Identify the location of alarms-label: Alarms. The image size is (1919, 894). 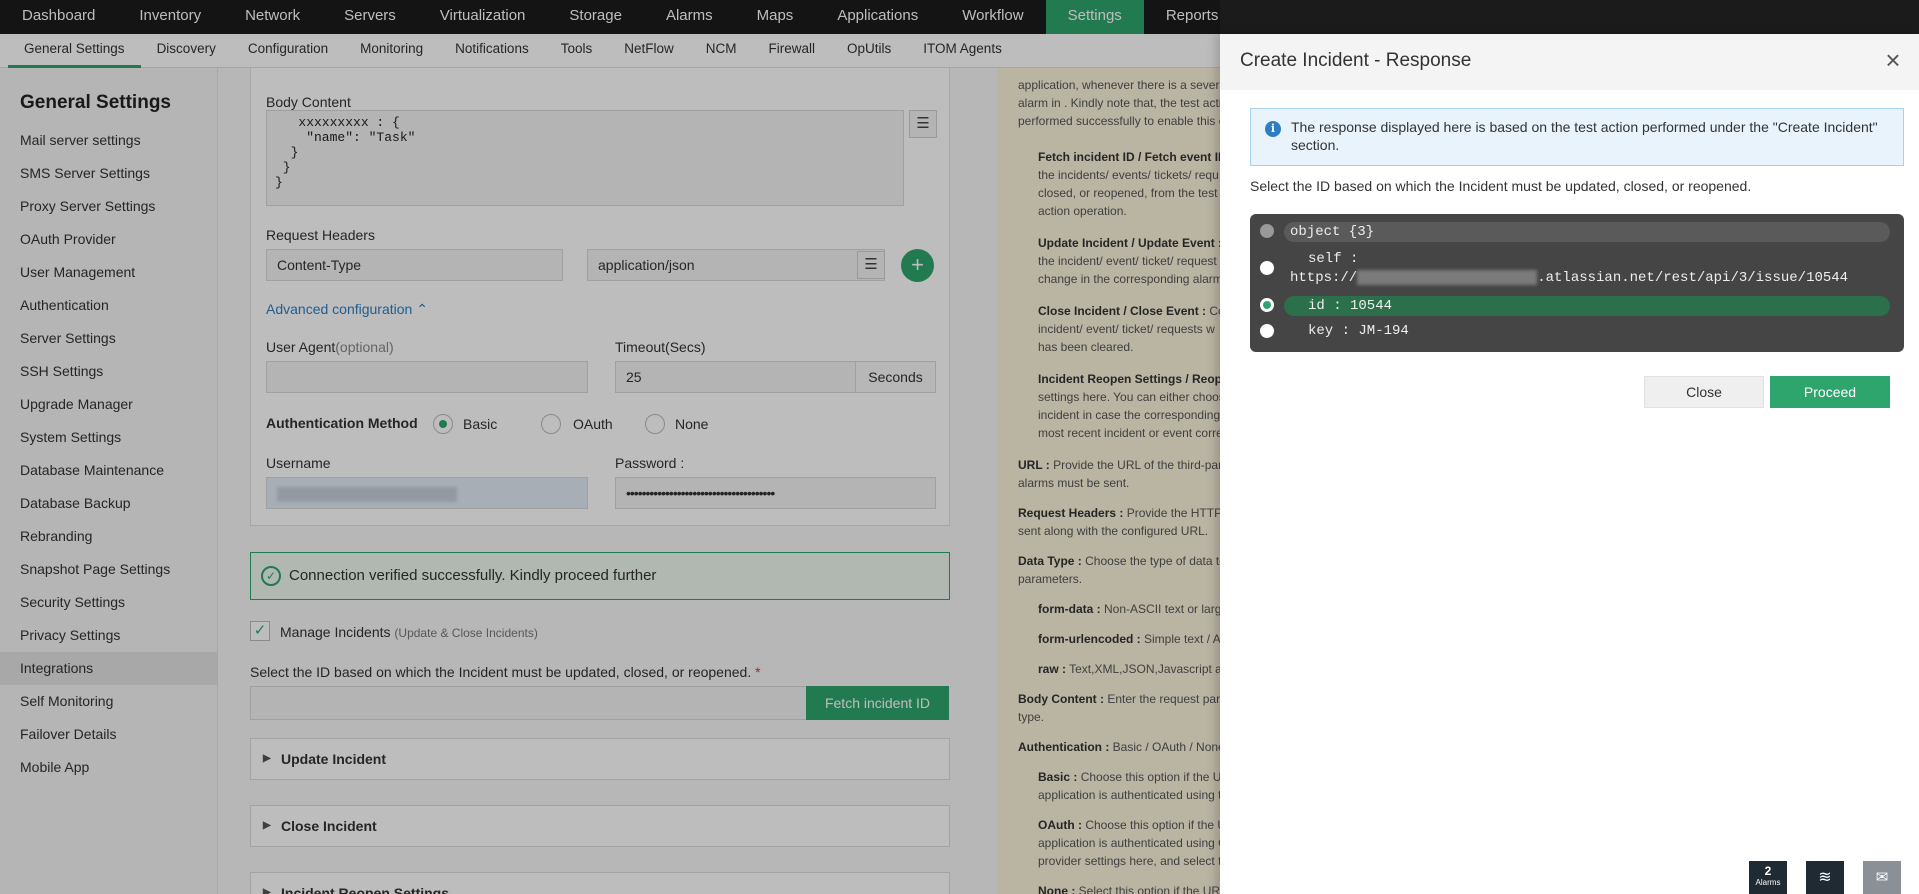
(1768, 882).